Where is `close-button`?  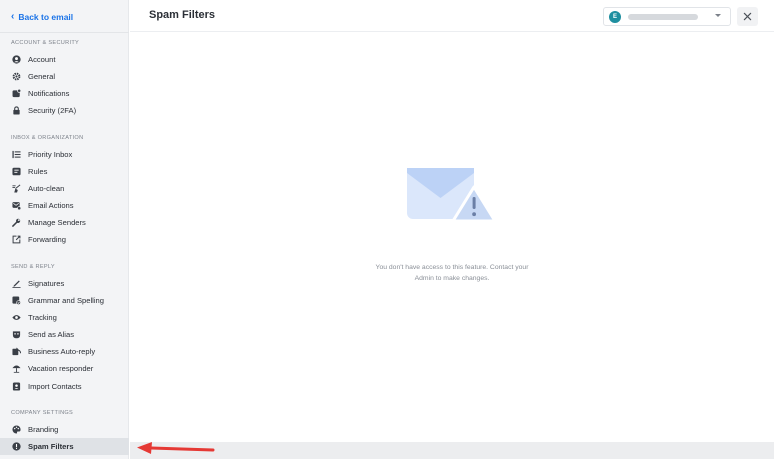
close-button is located at coordinates (747, 16).